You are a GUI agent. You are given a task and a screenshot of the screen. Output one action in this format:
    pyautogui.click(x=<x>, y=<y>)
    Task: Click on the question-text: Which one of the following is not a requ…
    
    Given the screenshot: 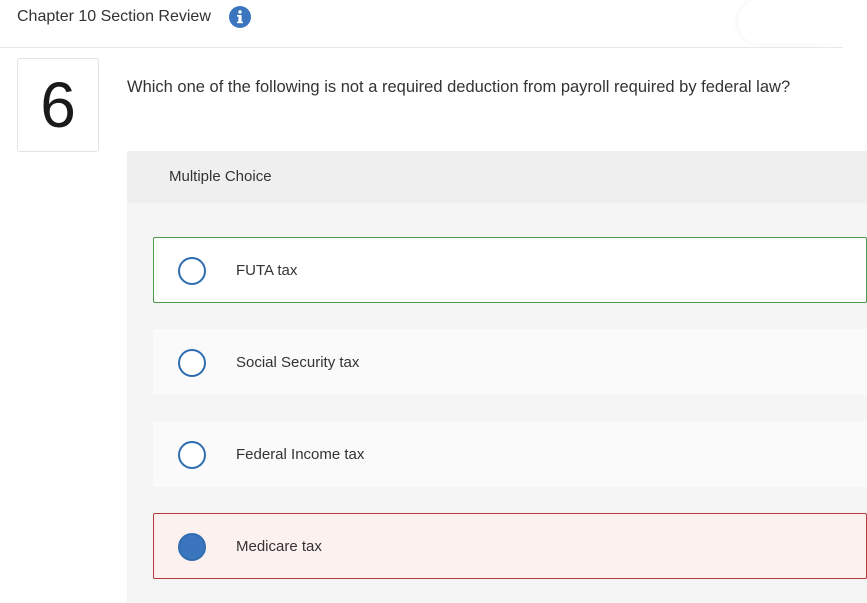 What is the action you would take?
    pyautogui.click(x=459, y=87)
    